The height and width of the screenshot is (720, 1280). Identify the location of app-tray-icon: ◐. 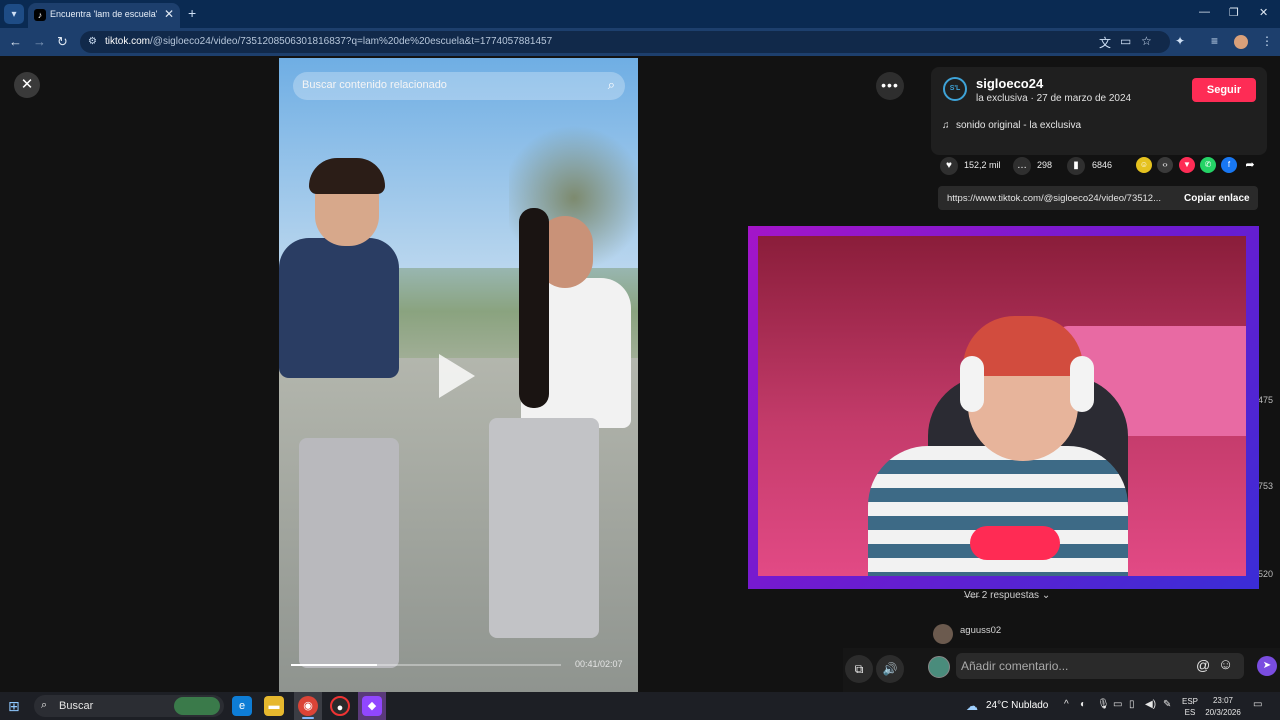
(1083, 704).